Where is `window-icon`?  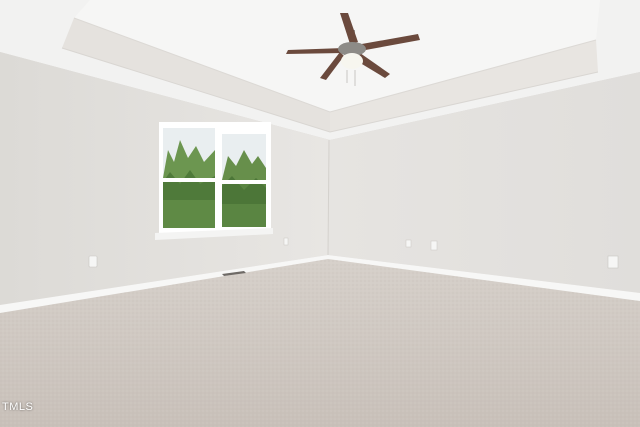 window-icon is located at coordinates (214, 181).